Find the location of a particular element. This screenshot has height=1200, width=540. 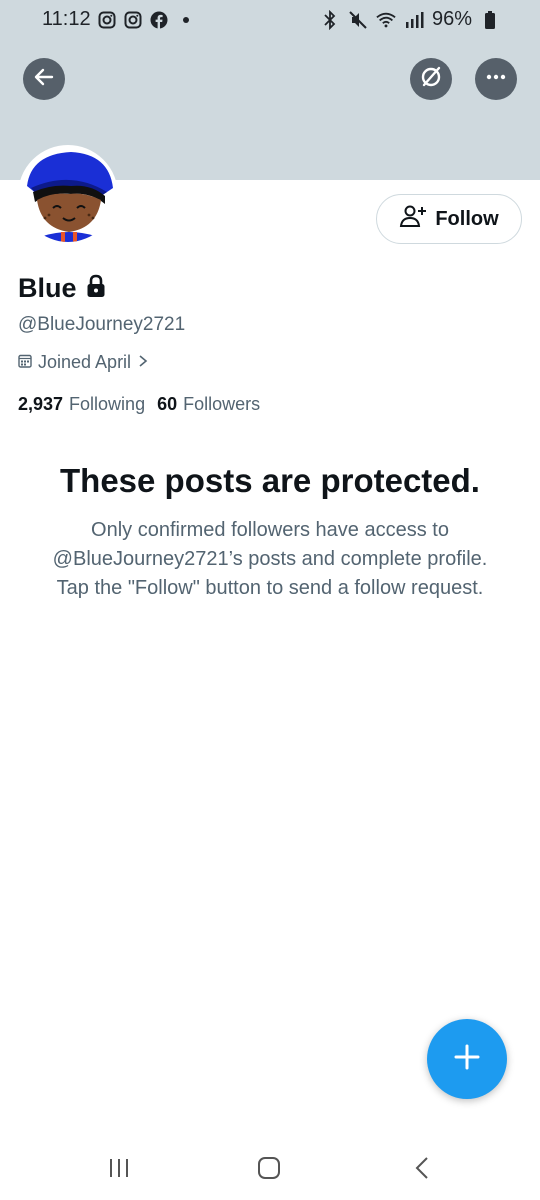

grok-icon is located at coordinates (431, 79).